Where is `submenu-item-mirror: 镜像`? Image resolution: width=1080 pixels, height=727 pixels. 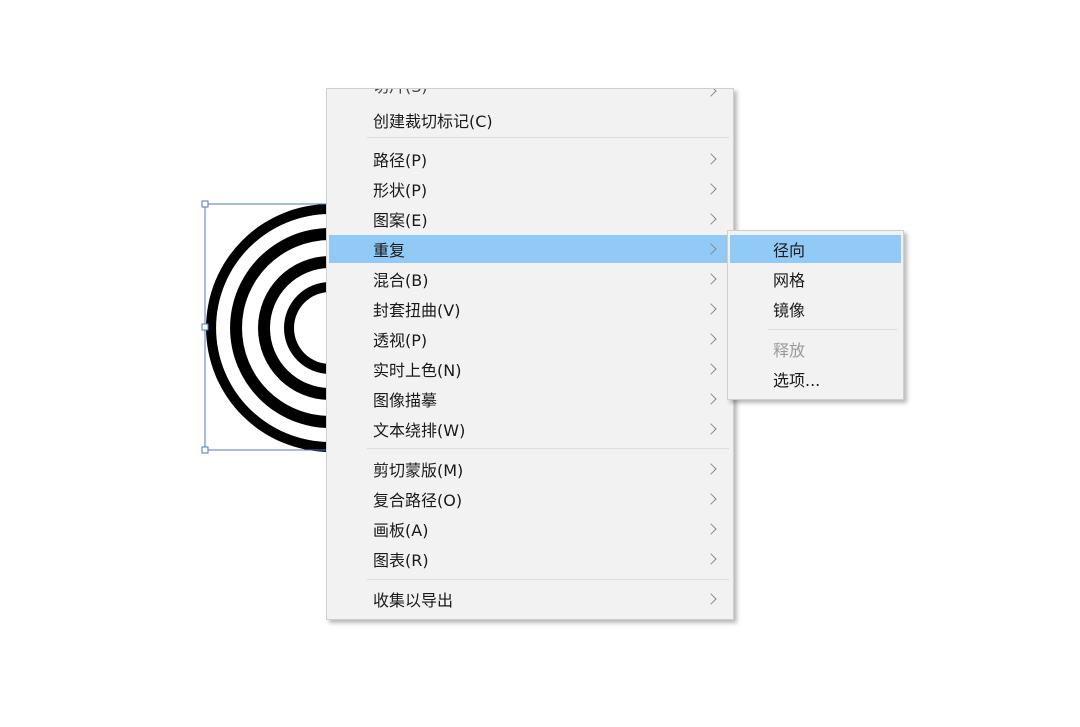 submenu-item-mirror: 镜像 is located at coordinates (815, 309).